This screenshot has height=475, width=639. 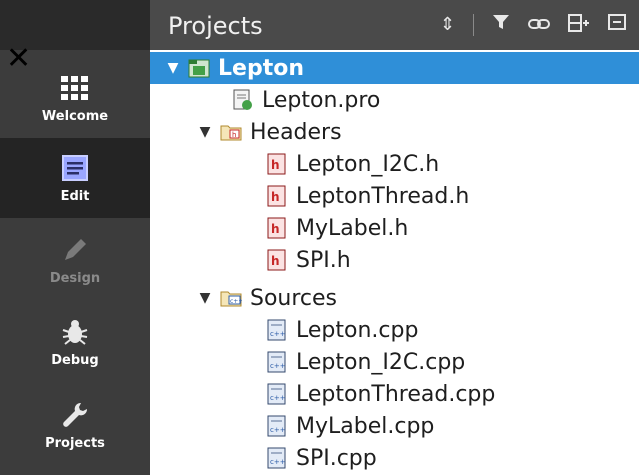 I want to click on grid-icon, so click(x=75, y=88).